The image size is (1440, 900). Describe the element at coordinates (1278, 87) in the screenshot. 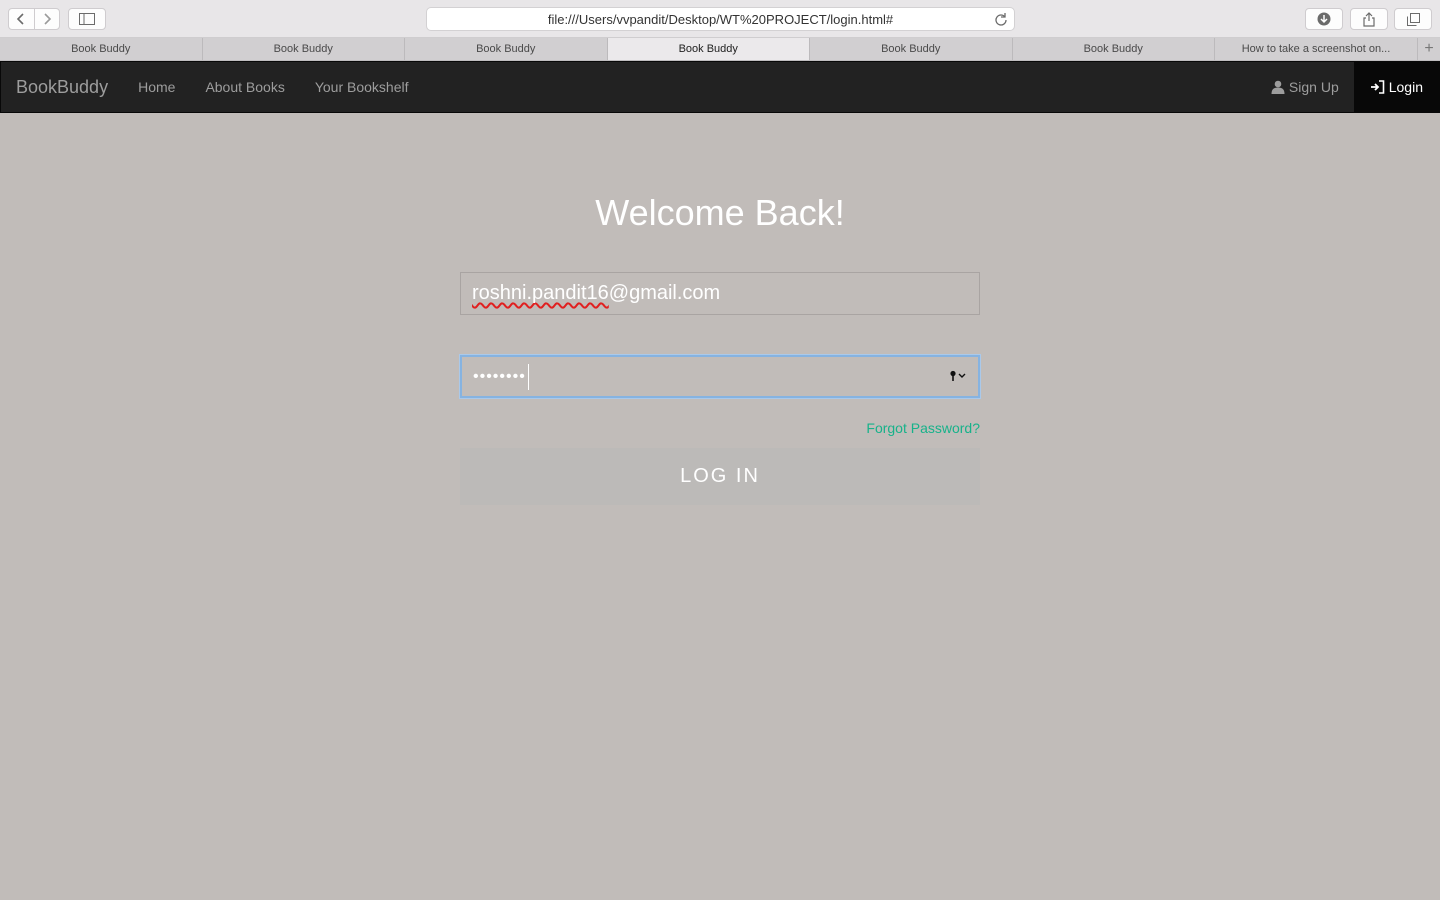

I see `user-icon` at that location.